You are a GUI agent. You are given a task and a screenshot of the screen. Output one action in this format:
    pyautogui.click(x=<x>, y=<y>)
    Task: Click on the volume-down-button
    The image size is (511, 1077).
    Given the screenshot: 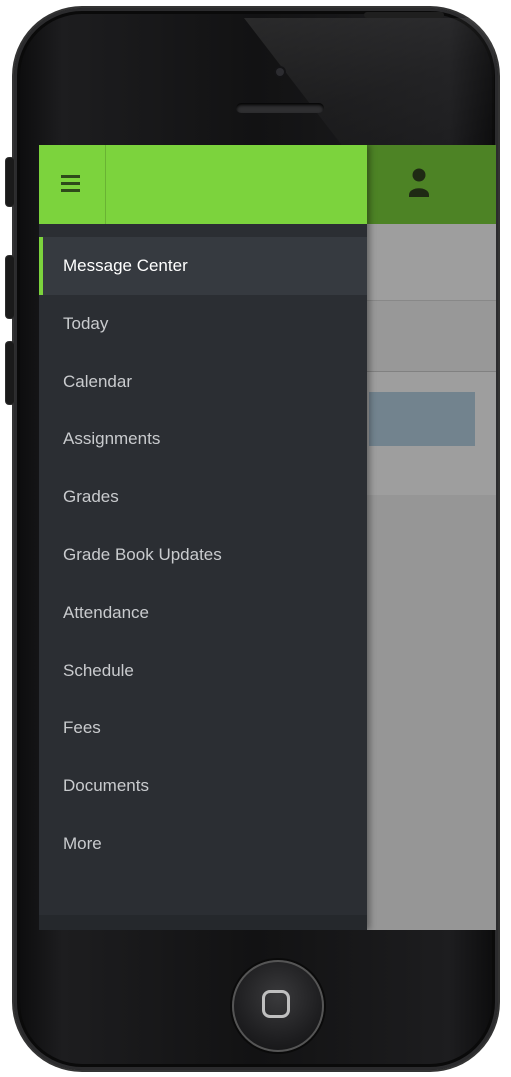 What is the action you would take?
    pyautogui.click(x=10, y=373)
    